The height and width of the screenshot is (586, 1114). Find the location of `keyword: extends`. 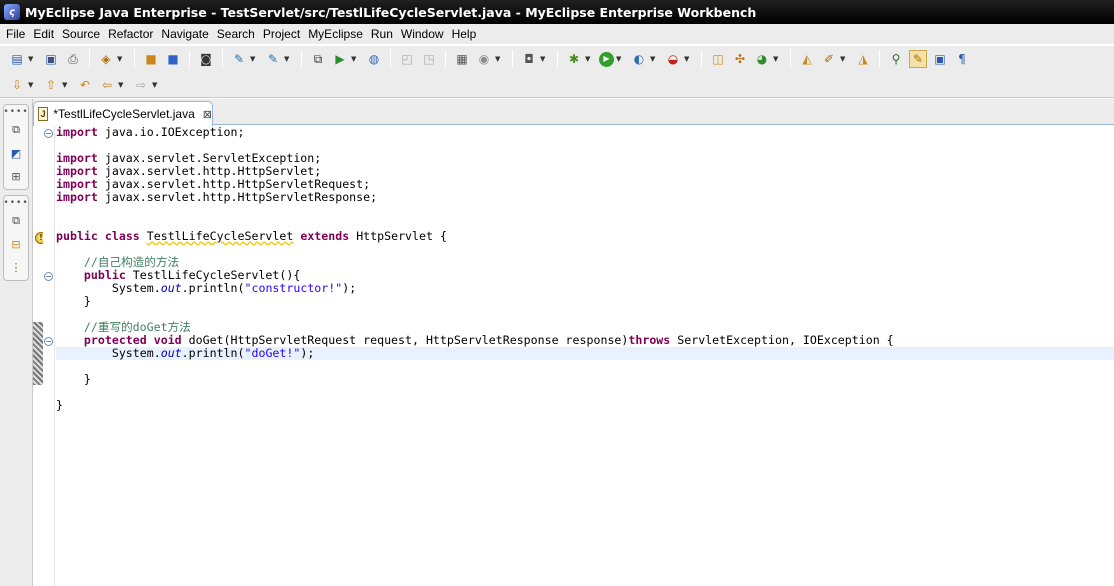

keyword: extends is located at coordinates (325, 236).